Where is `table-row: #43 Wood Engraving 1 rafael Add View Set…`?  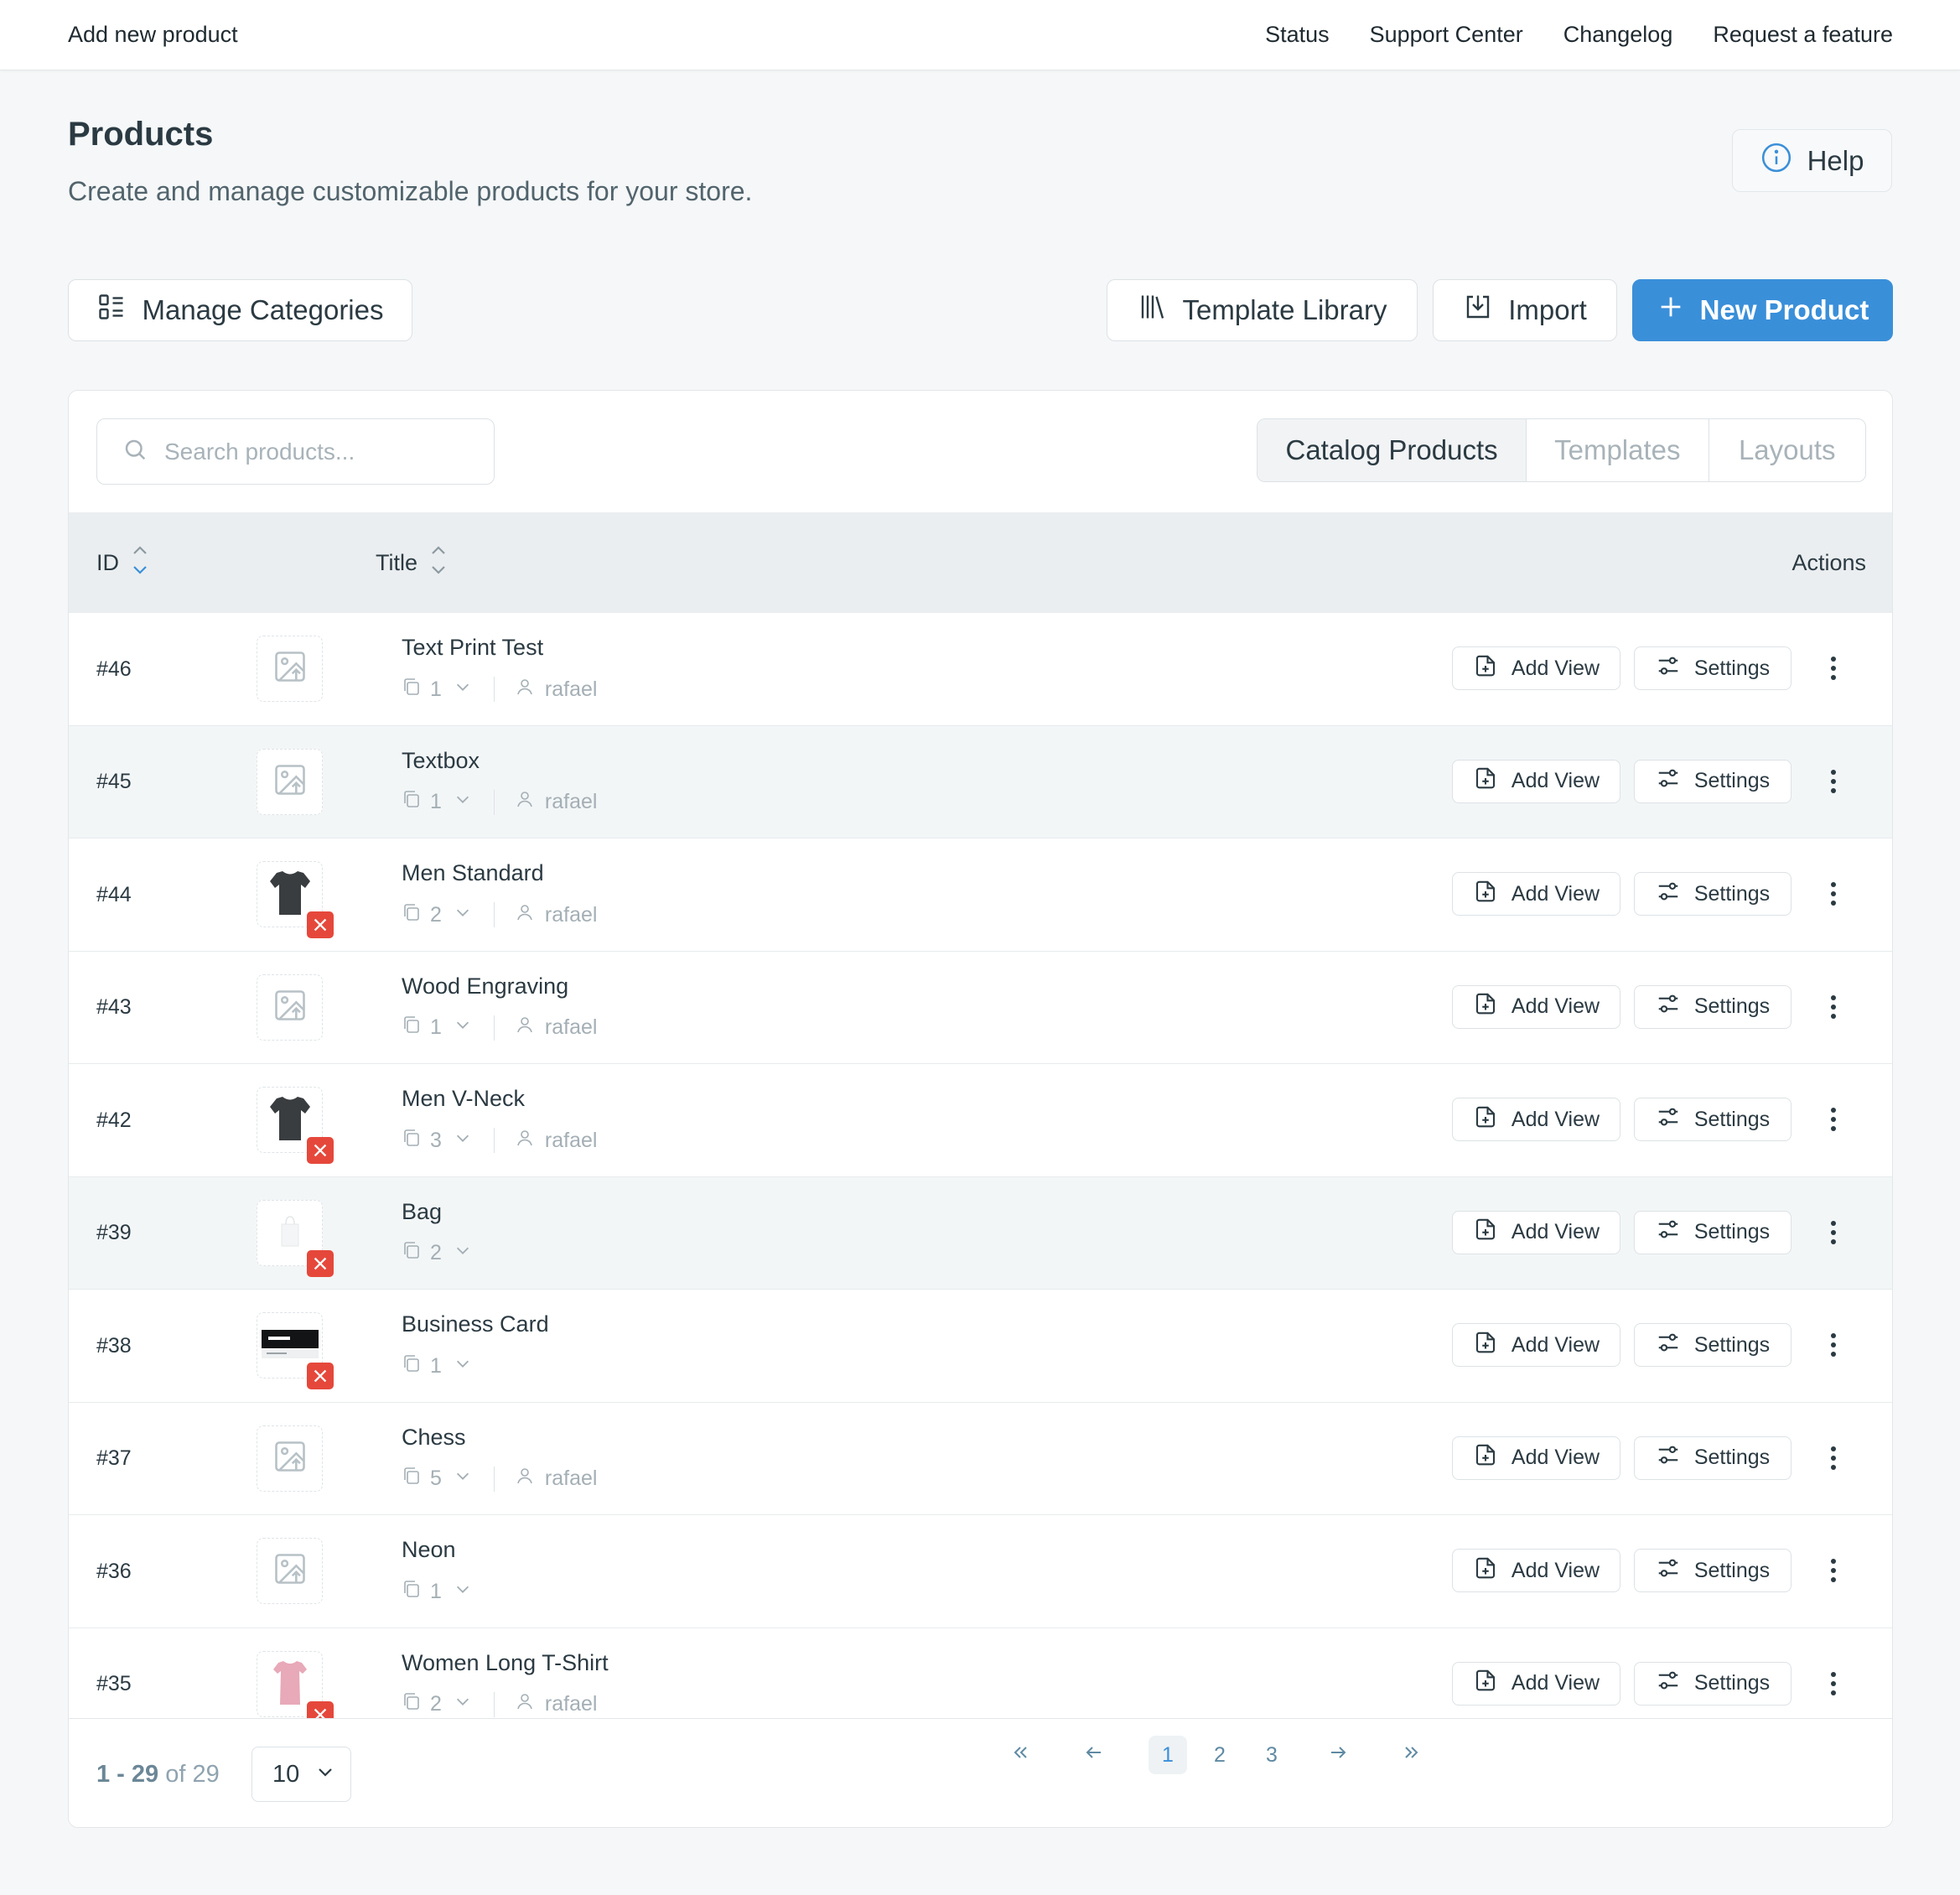 table-row: #43 Wood Engraving 1 rafael Add View Set… is located at coordinates (980, 1007).